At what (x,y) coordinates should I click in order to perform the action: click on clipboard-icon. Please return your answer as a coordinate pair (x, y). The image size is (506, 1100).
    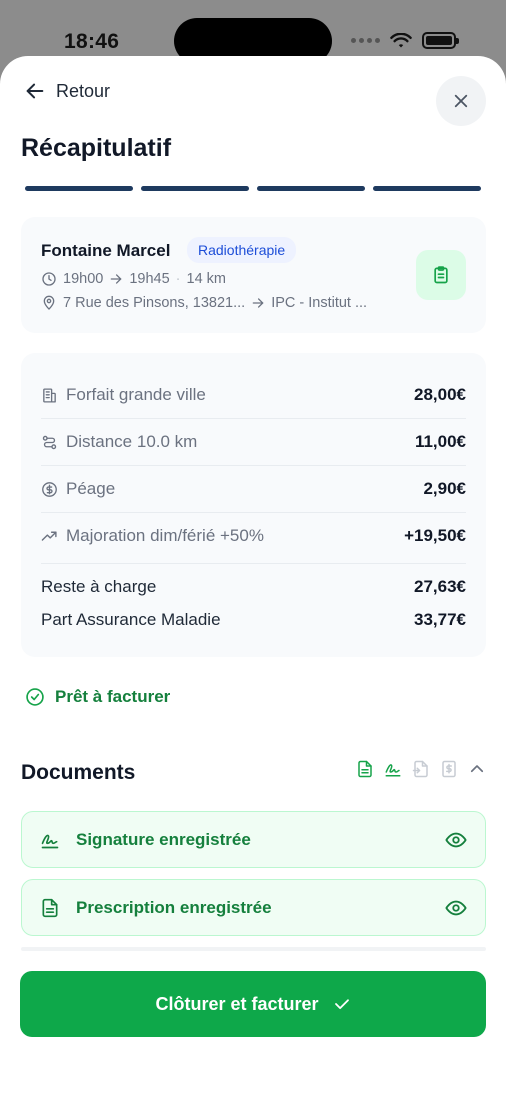
    Looking at the image, I should click on (441, 275).